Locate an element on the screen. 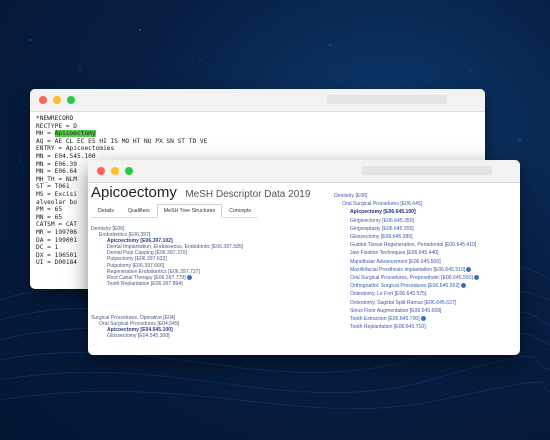  tree-node-label: Apicoectomy [E04.545.100] is located at coordinates (140, 330).